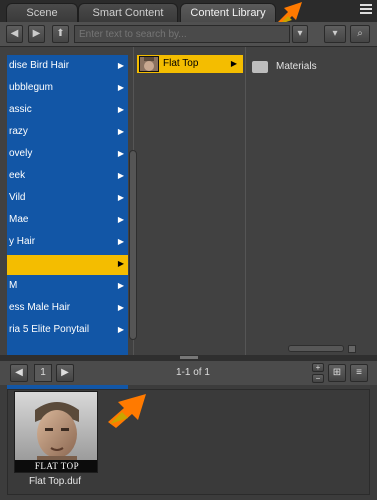 The image size is (377, 500). I want to click on flat-top-thumbnail-card: FLAT TOP, so click(56, 432).